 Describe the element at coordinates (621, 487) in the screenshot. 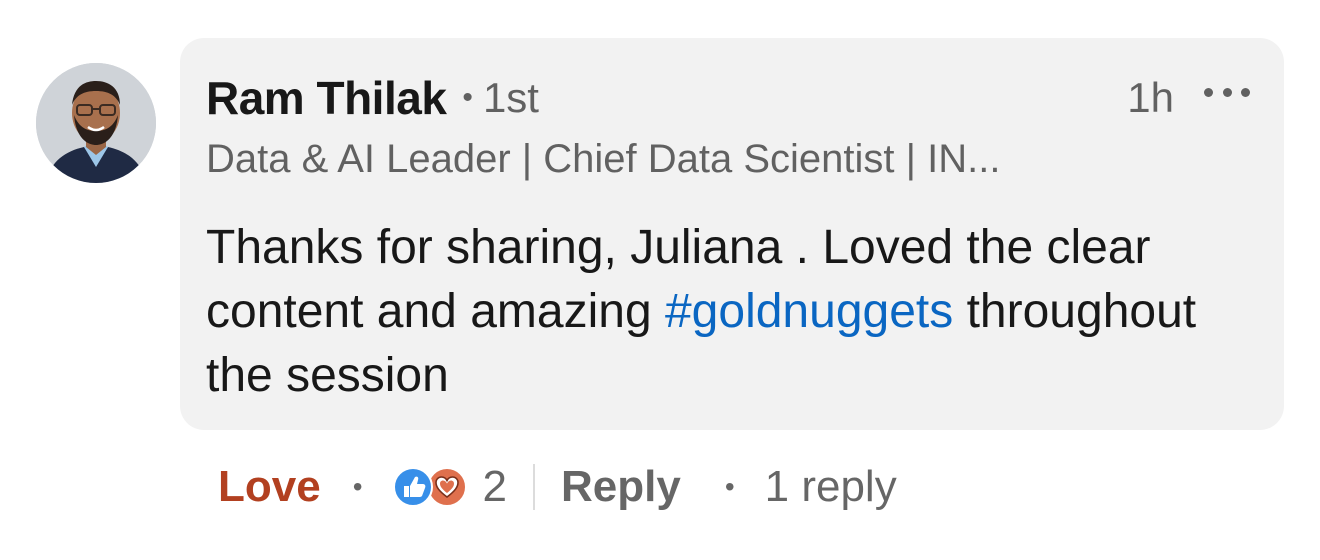

I see `reply-button: Reply` at that location.